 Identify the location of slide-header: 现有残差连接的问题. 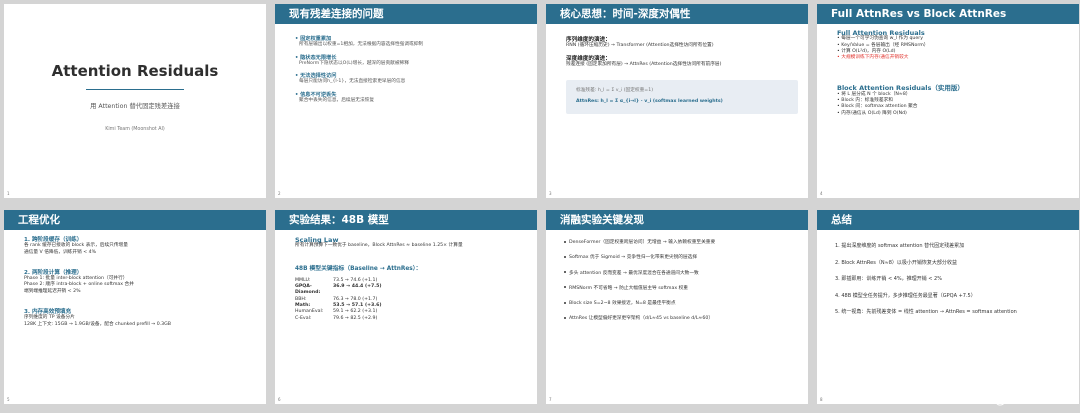
(406, 14).